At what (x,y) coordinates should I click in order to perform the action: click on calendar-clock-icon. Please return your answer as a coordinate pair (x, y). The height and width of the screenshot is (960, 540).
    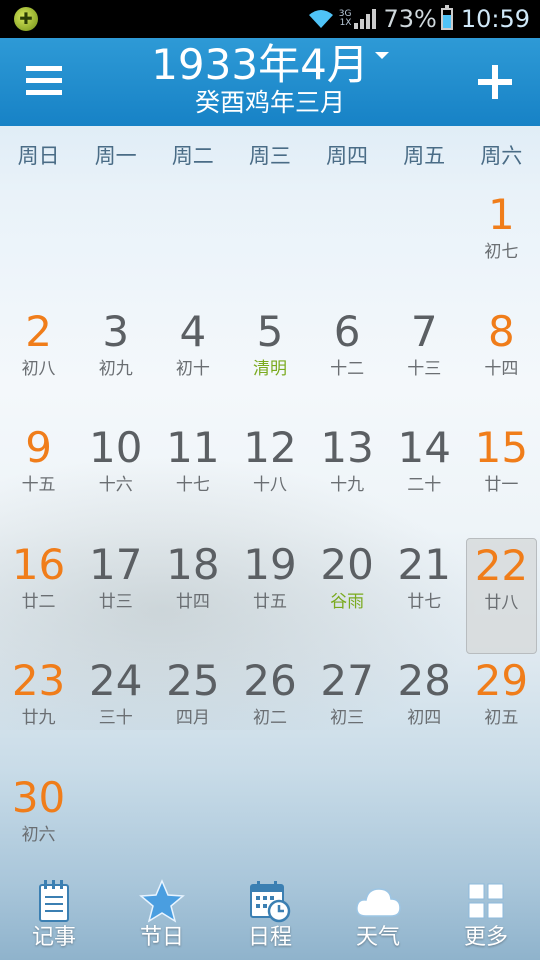
    Looking at the image, I should click on (270, 902).